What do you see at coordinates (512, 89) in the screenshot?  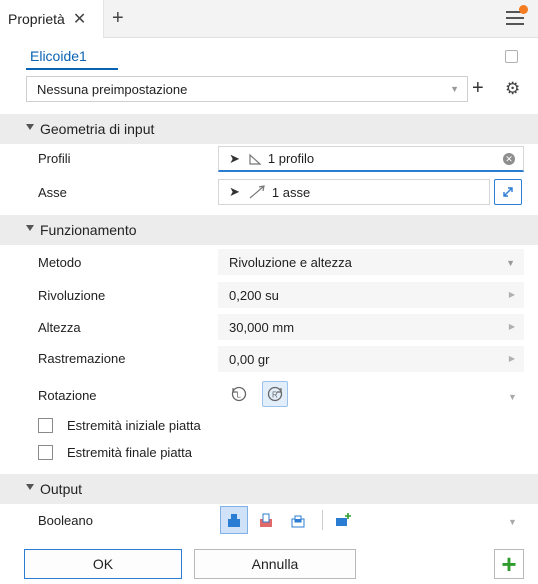 I see `gear-icon: ⚙` at bounding box center [512, 89].